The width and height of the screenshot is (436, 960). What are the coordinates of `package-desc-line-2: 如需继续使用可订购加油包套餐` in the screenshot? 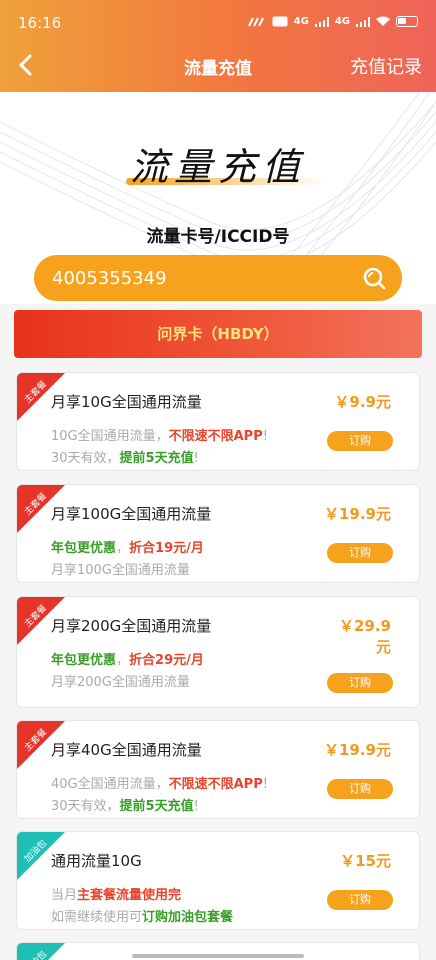 It's located at (142, 917).